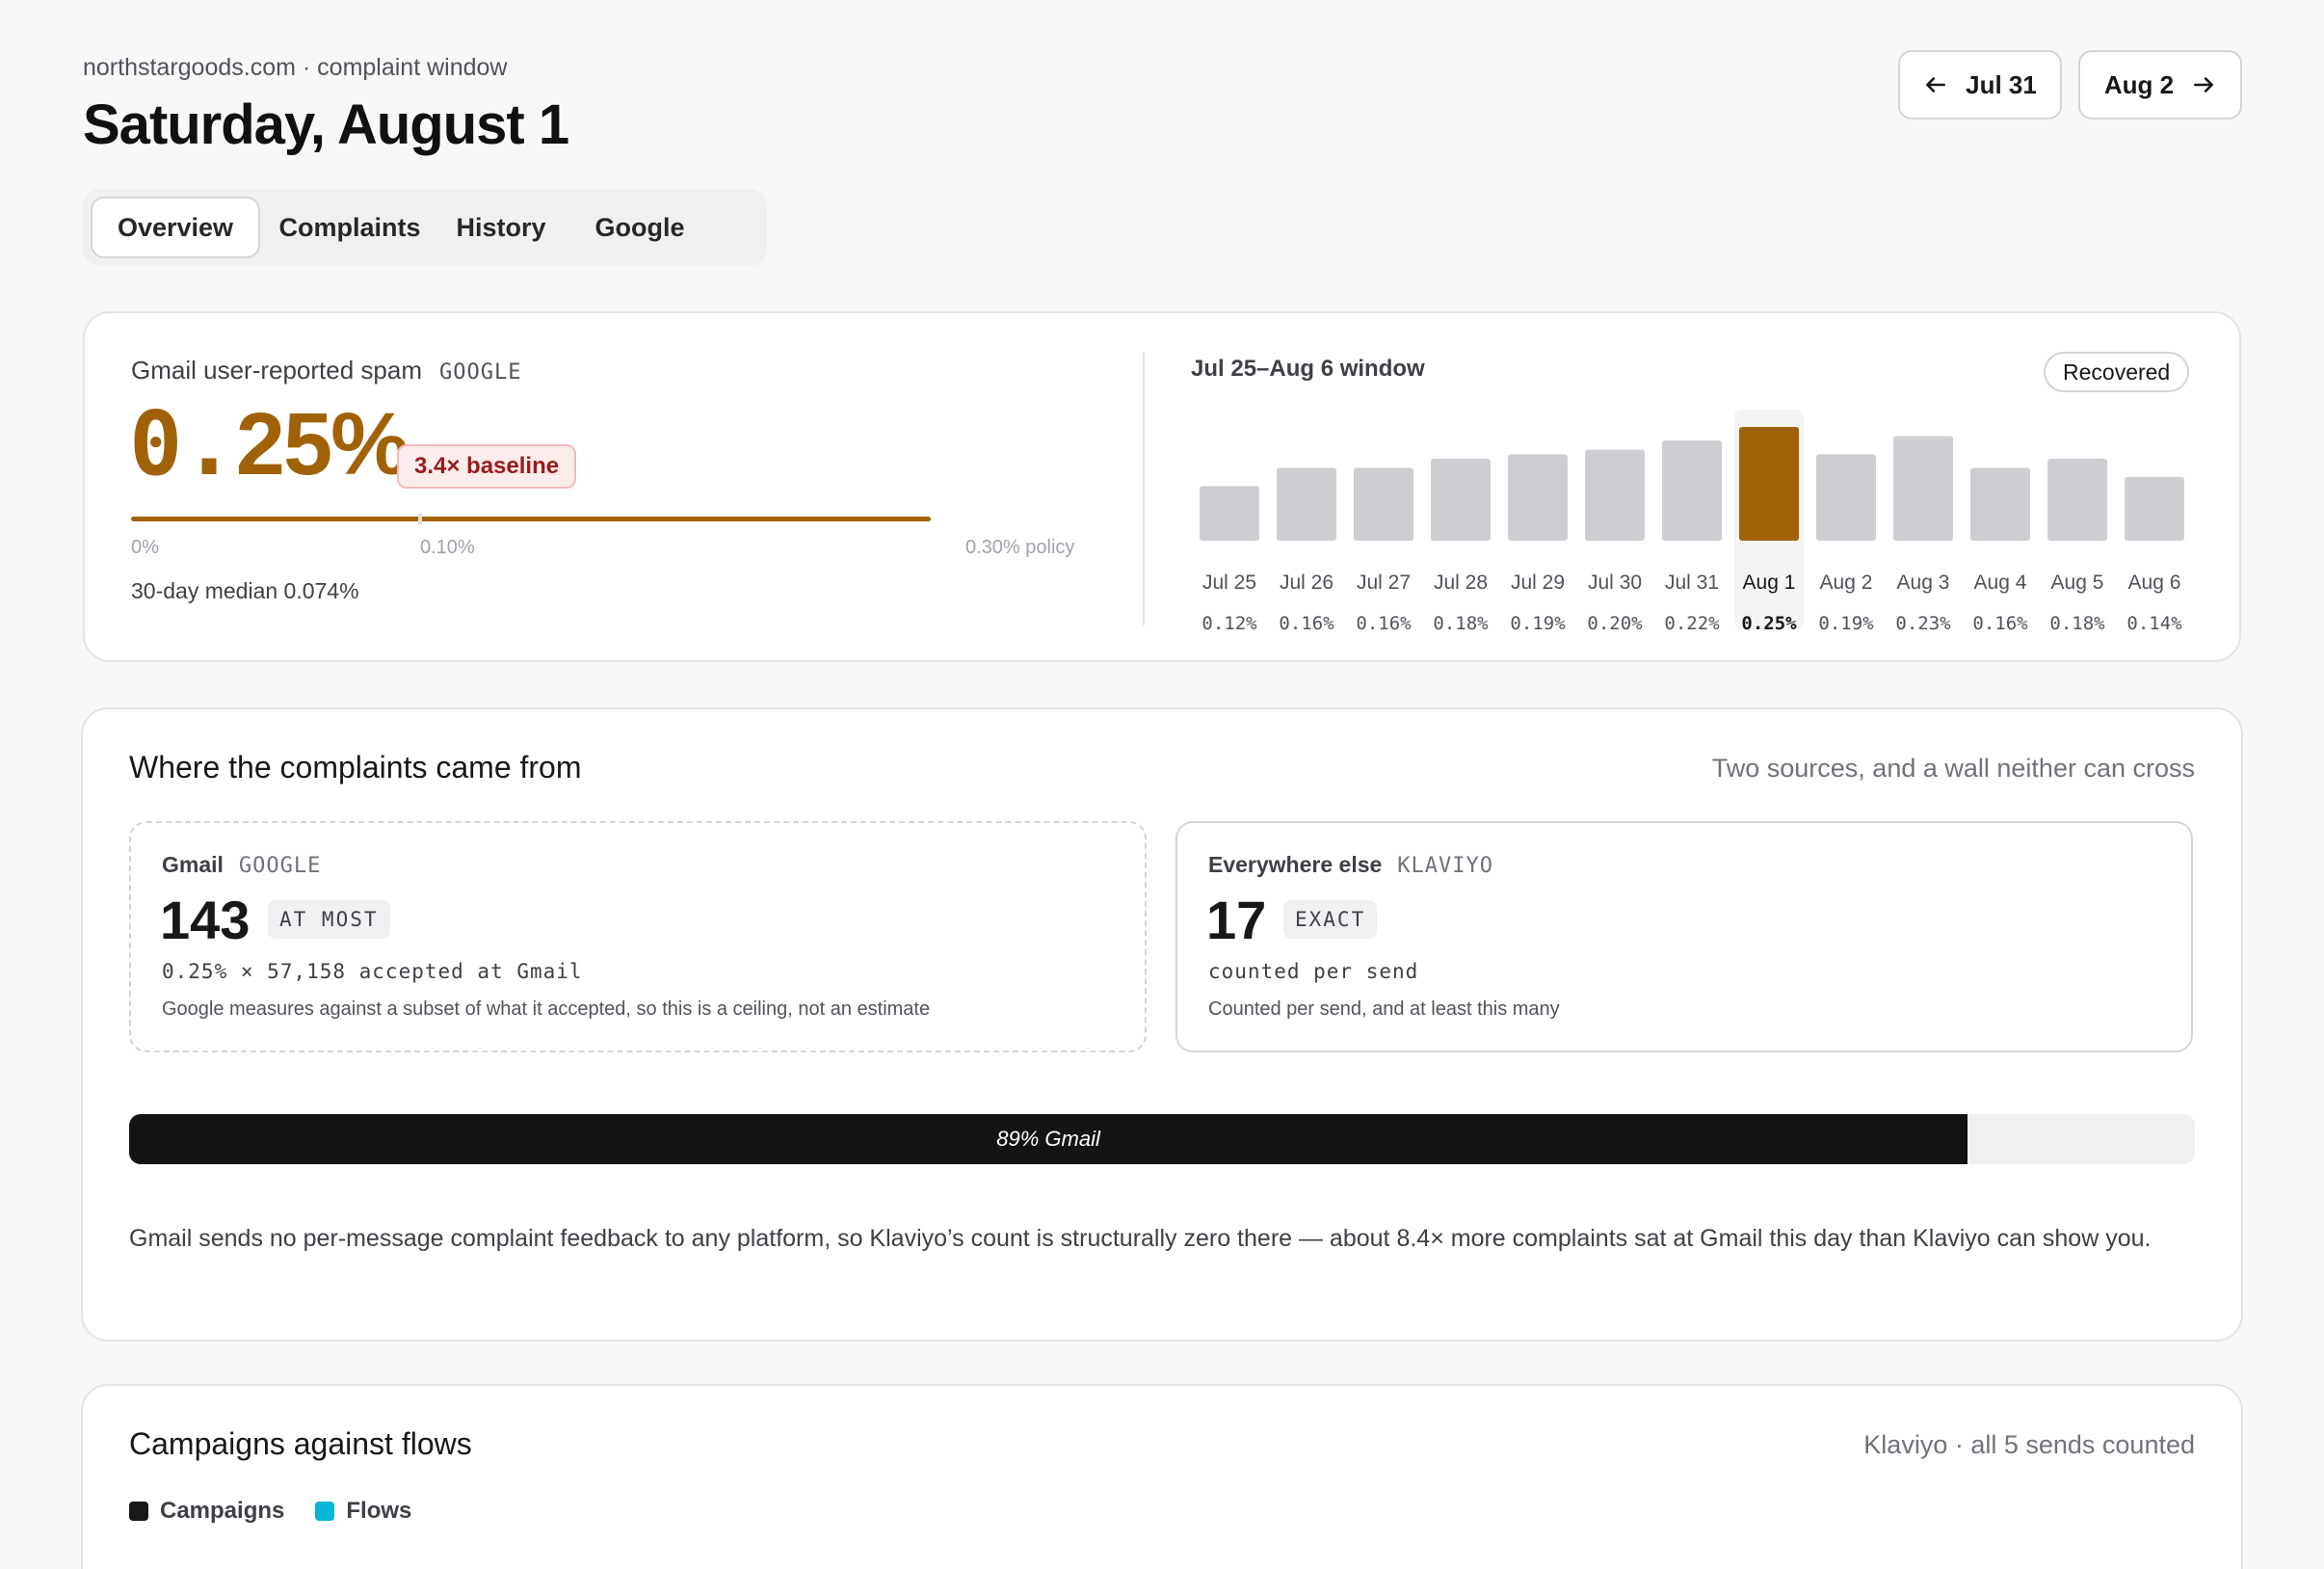  I want to click on prev-day-label: Jul 31, so click(2001, 84).